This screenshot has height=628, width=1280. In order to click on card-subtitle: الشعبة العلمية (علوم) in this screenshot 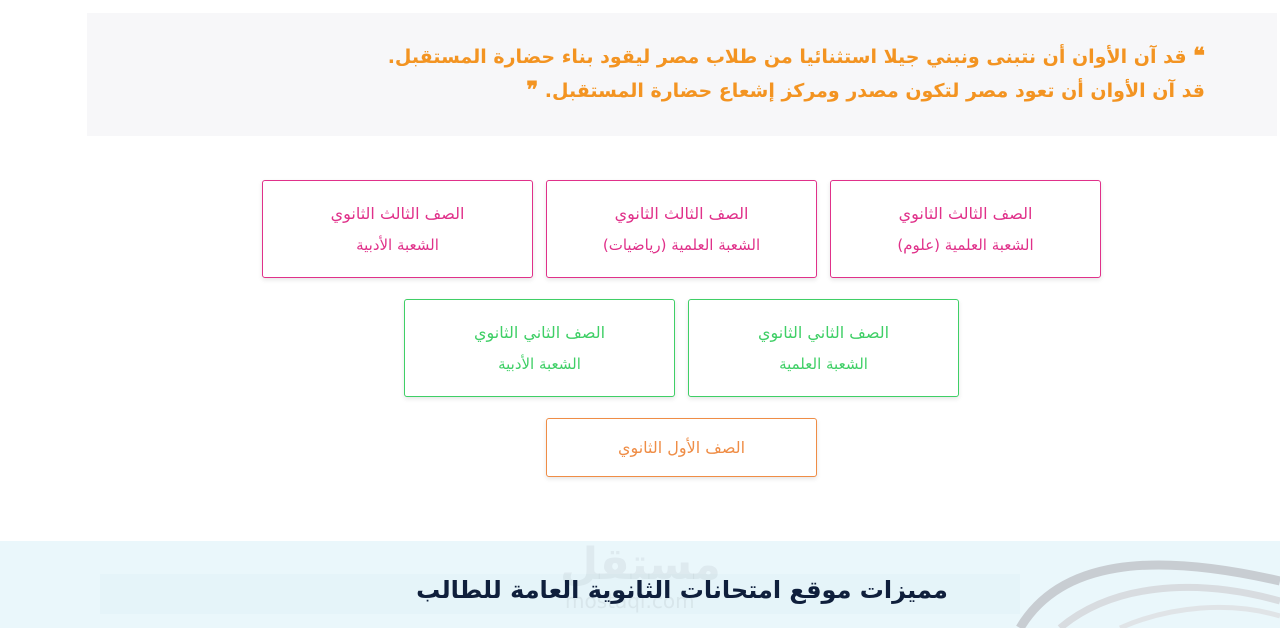, I will do `click(965, 244)`.